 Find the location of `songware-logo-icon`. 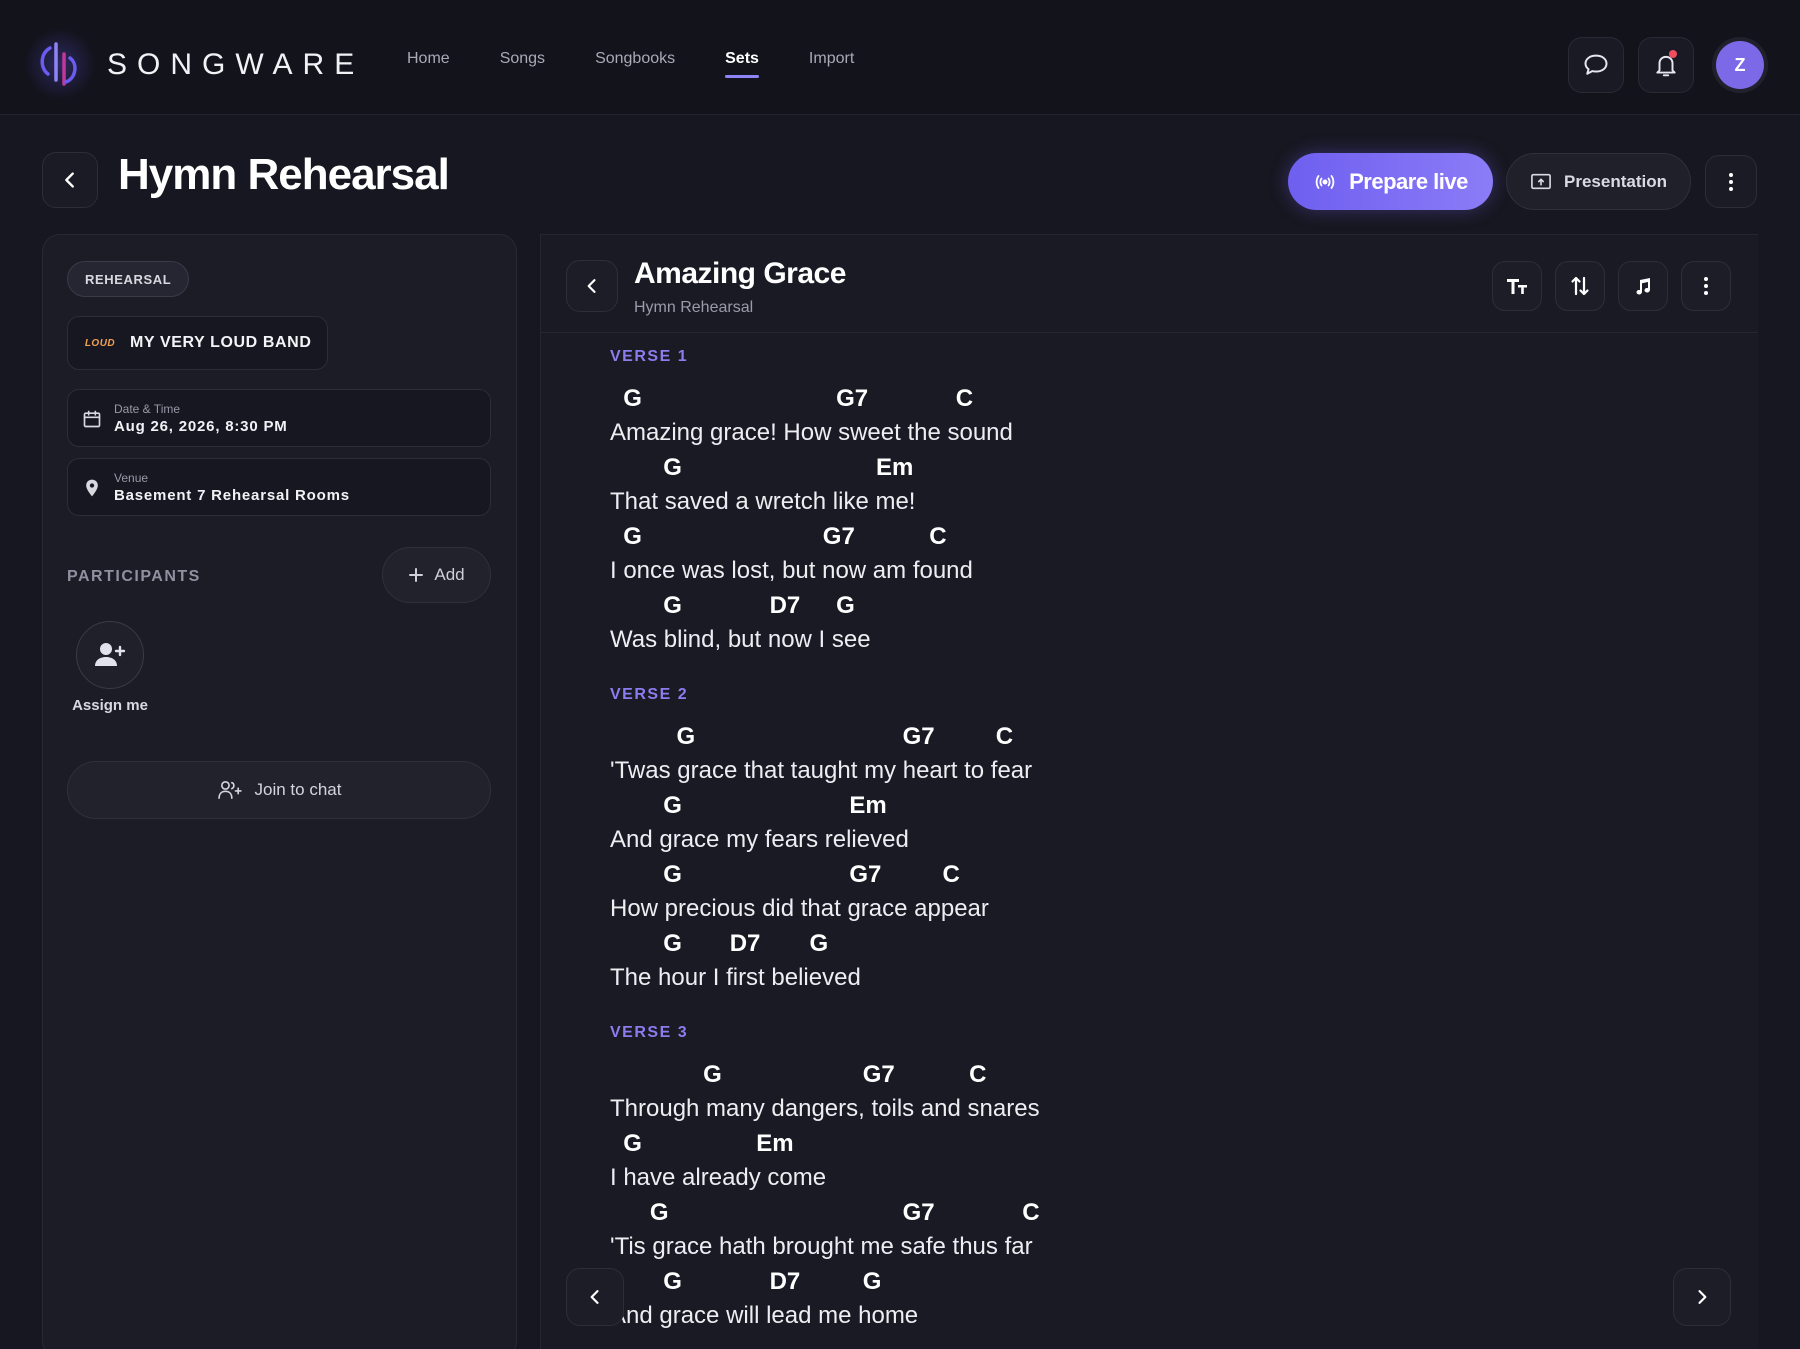

songware-logo-icon is located at coordinates (60, 64).